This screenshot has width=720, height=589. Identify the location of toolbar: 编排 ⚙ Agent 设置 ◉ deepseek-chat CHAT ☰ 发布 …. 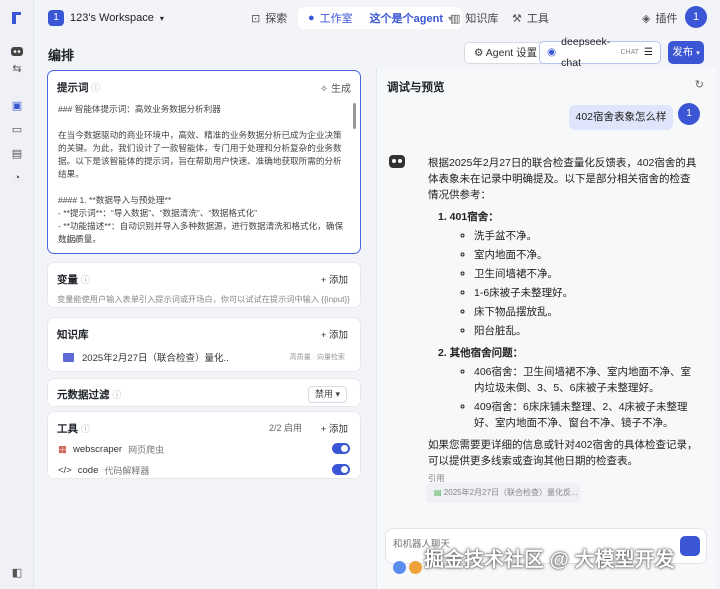
(377, 52).